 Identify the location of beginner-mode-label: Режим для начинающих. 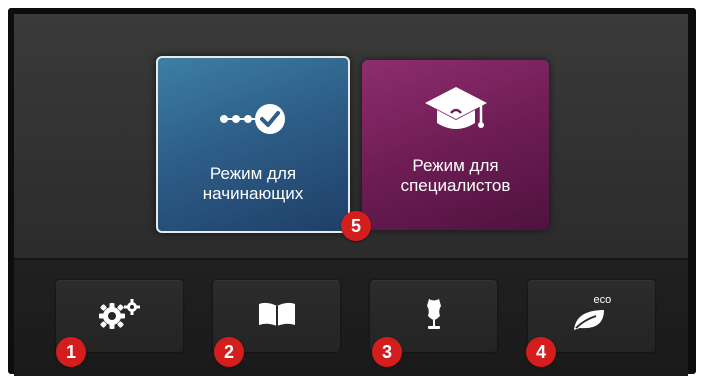
(253, 183).